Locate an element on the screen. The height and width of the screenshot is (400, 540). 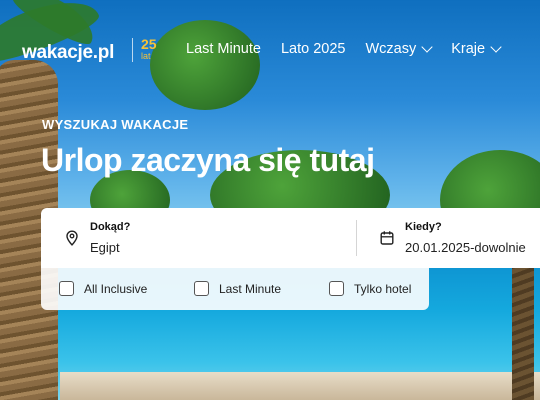
nav-label: Kraje is located at coordinates (468, 49).